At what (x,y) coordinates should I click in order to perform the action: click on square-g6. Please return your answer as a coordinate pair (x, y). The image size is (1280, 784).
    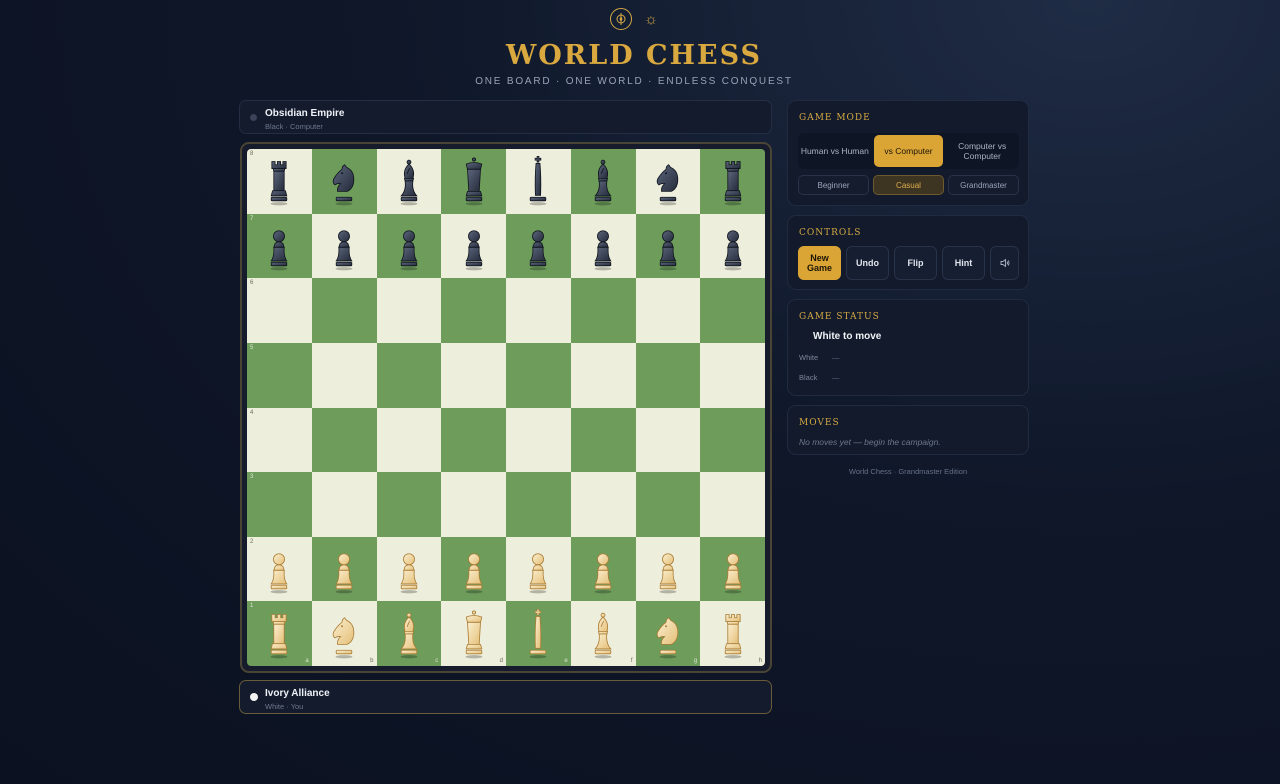
    Looking at the image, I should click on (668, 310).